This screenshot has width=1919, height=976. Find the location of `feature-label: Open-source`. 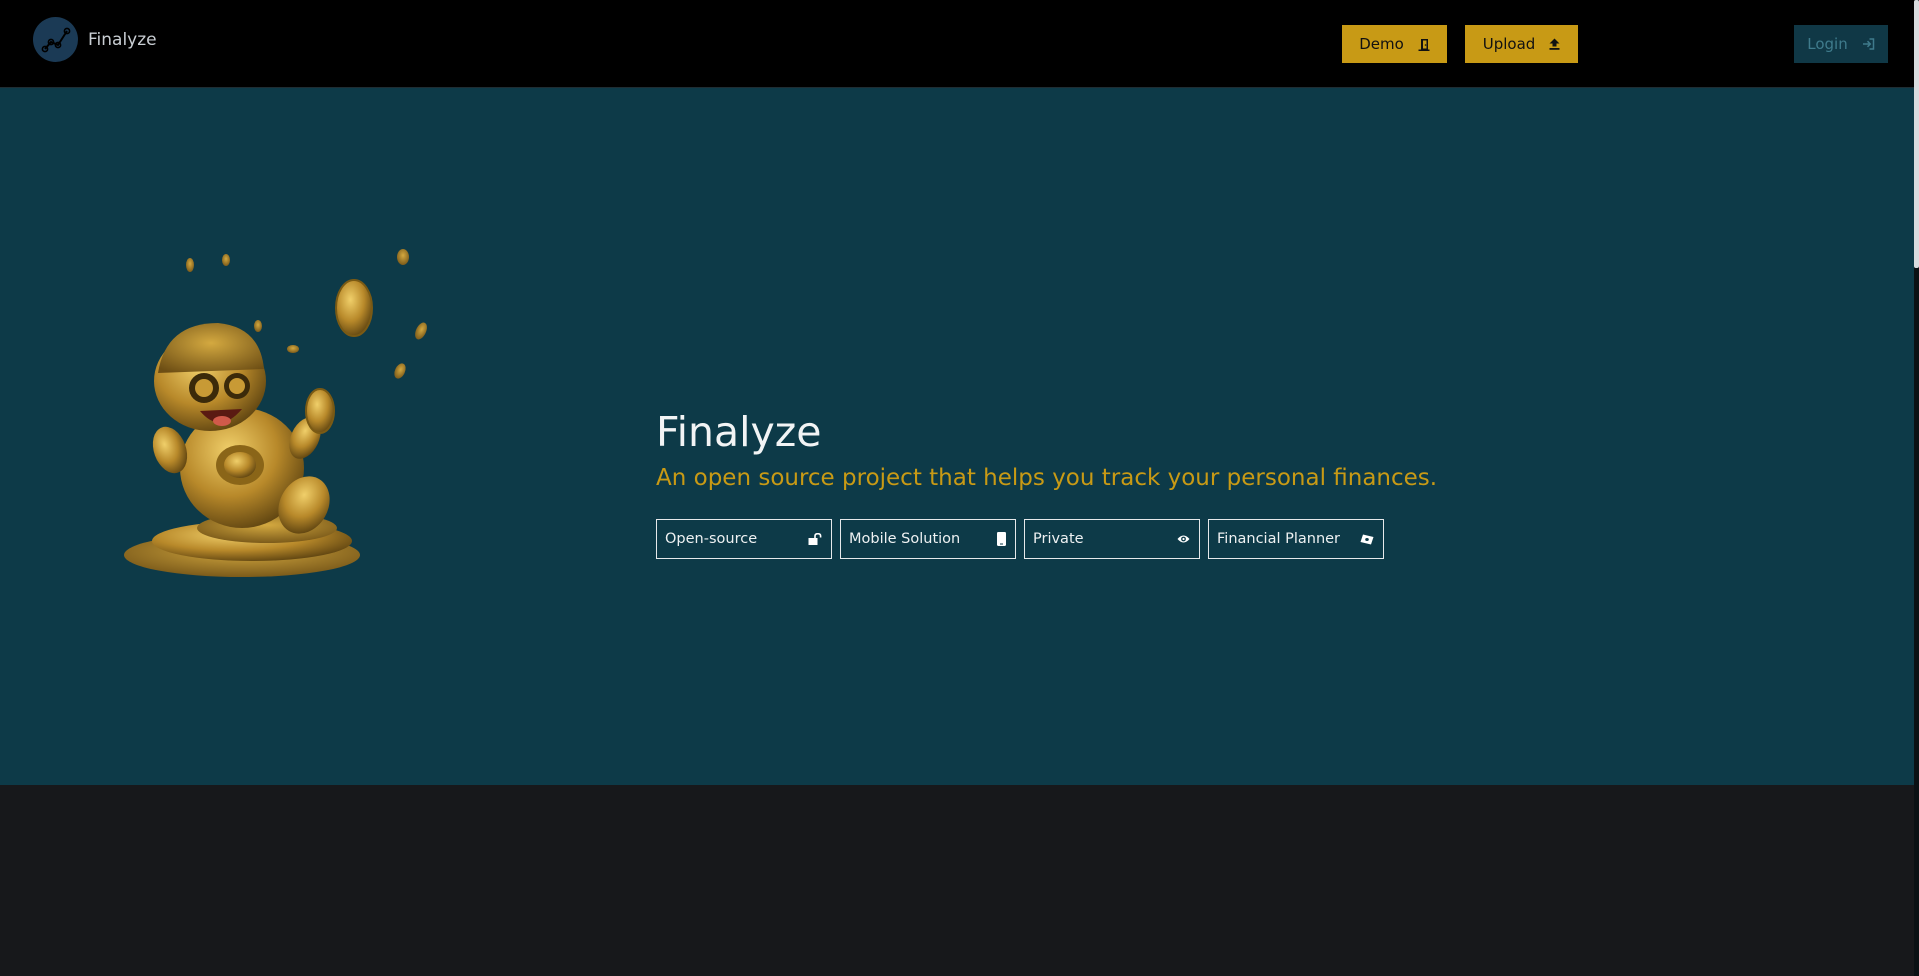

feature-label: Open-source is located at coordinates (711, 539).